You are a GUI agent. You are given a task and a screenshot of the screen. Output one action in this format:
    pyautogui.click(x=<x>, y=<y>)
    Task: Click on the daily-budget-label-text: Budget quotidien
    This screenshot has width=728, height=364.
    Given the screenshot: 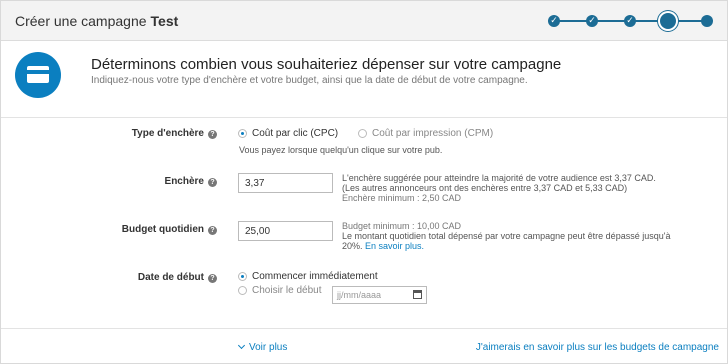 What is the action you would take?
    pyautogui.click(x=162, y=229)
    